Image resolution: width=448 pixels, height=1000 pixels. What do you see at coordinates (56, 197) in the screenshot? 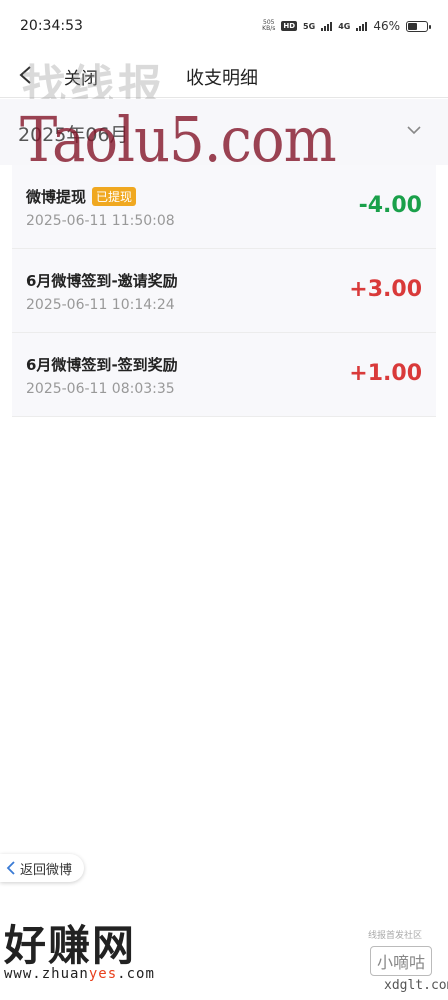
I see `item-title: 微博提现` at bounding box center [56, 197].